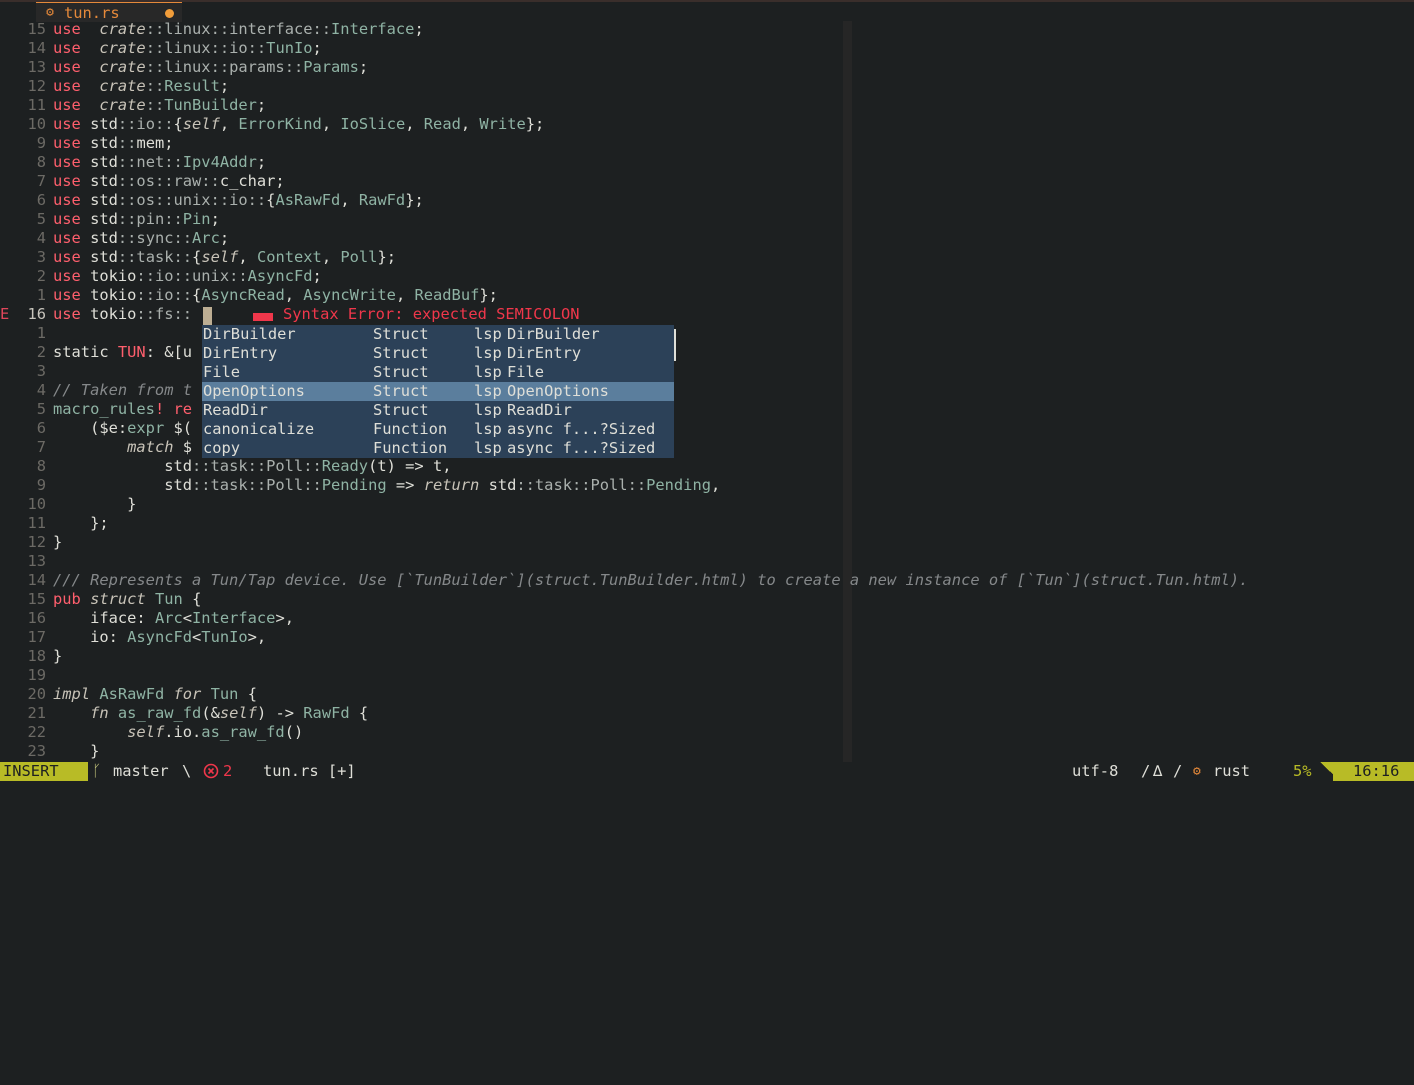 The image size is (1414, 1085). I want to click on completion-item: DirEntry Struct lsp DirEntry, so click(438, 353).